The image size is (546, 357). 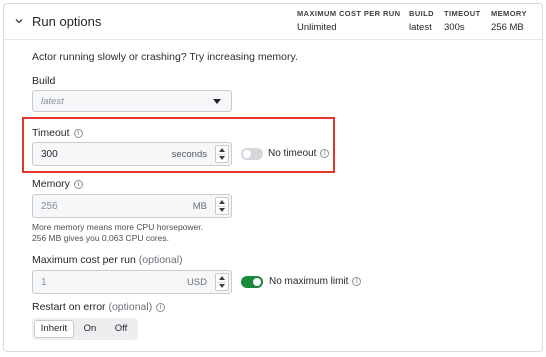 What do you see at coordinates (462, 13) in the screenshot?
I see `summary-label: TIMEOUT` at bounding box center [462, 13].